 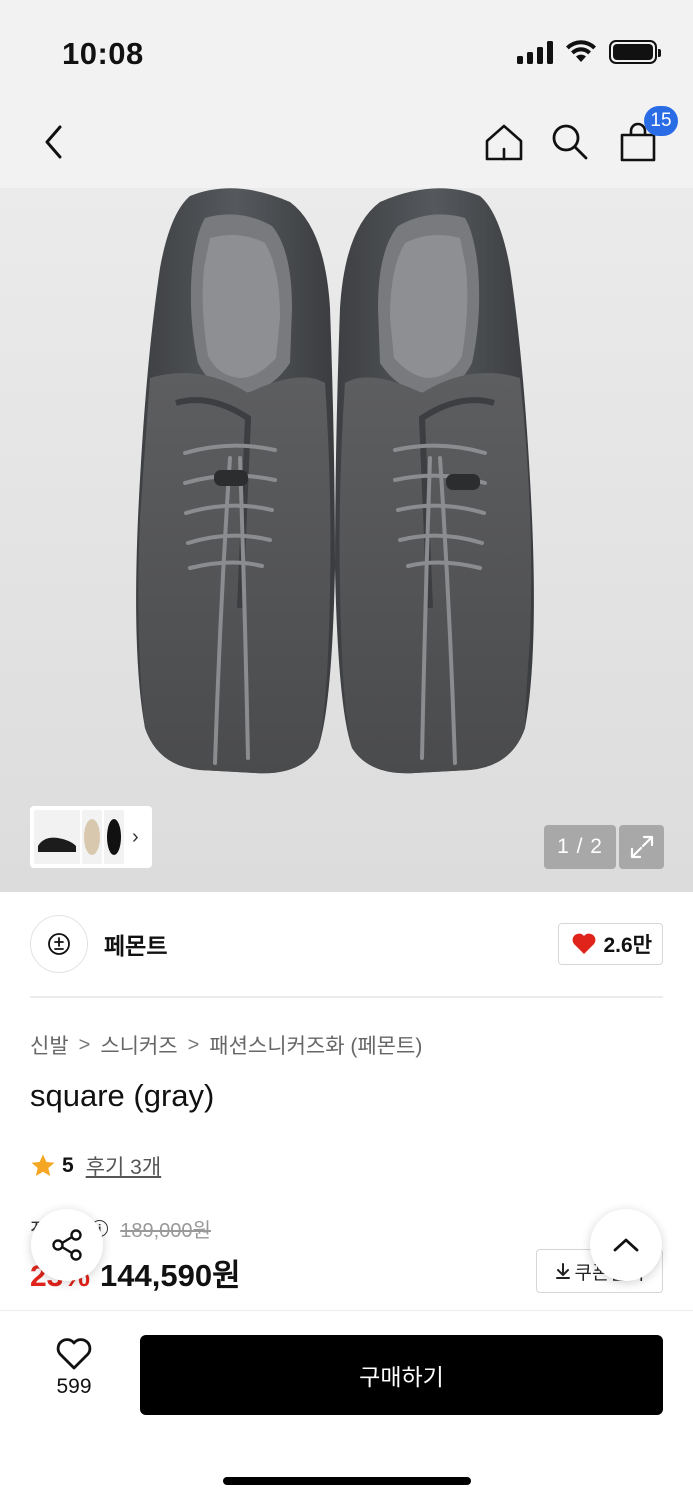 I want to click on brand-name: 페몬트, so click(x=135, y=944).